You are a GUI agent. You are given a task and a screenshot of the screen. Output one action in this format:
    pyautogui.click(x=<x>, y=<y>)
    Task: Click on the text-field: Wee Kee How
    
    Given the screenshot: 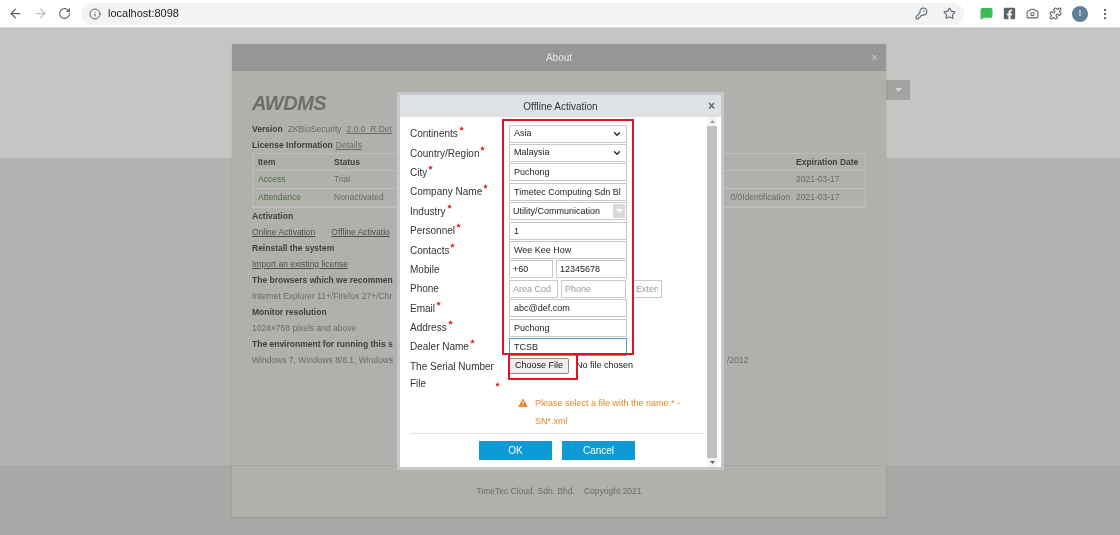 What is the action you would take?
    pyautogui.click(x=568, y=250)
    